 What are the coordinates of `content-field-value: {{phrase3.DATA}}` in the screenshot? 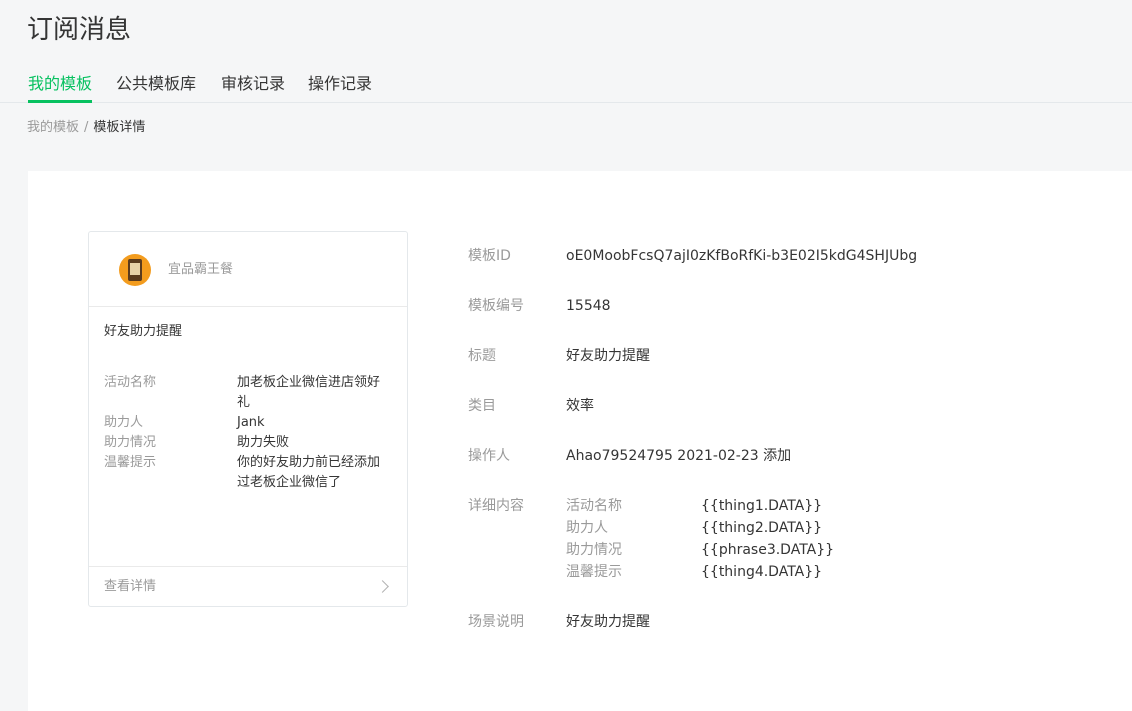 It's located at (768, 550).